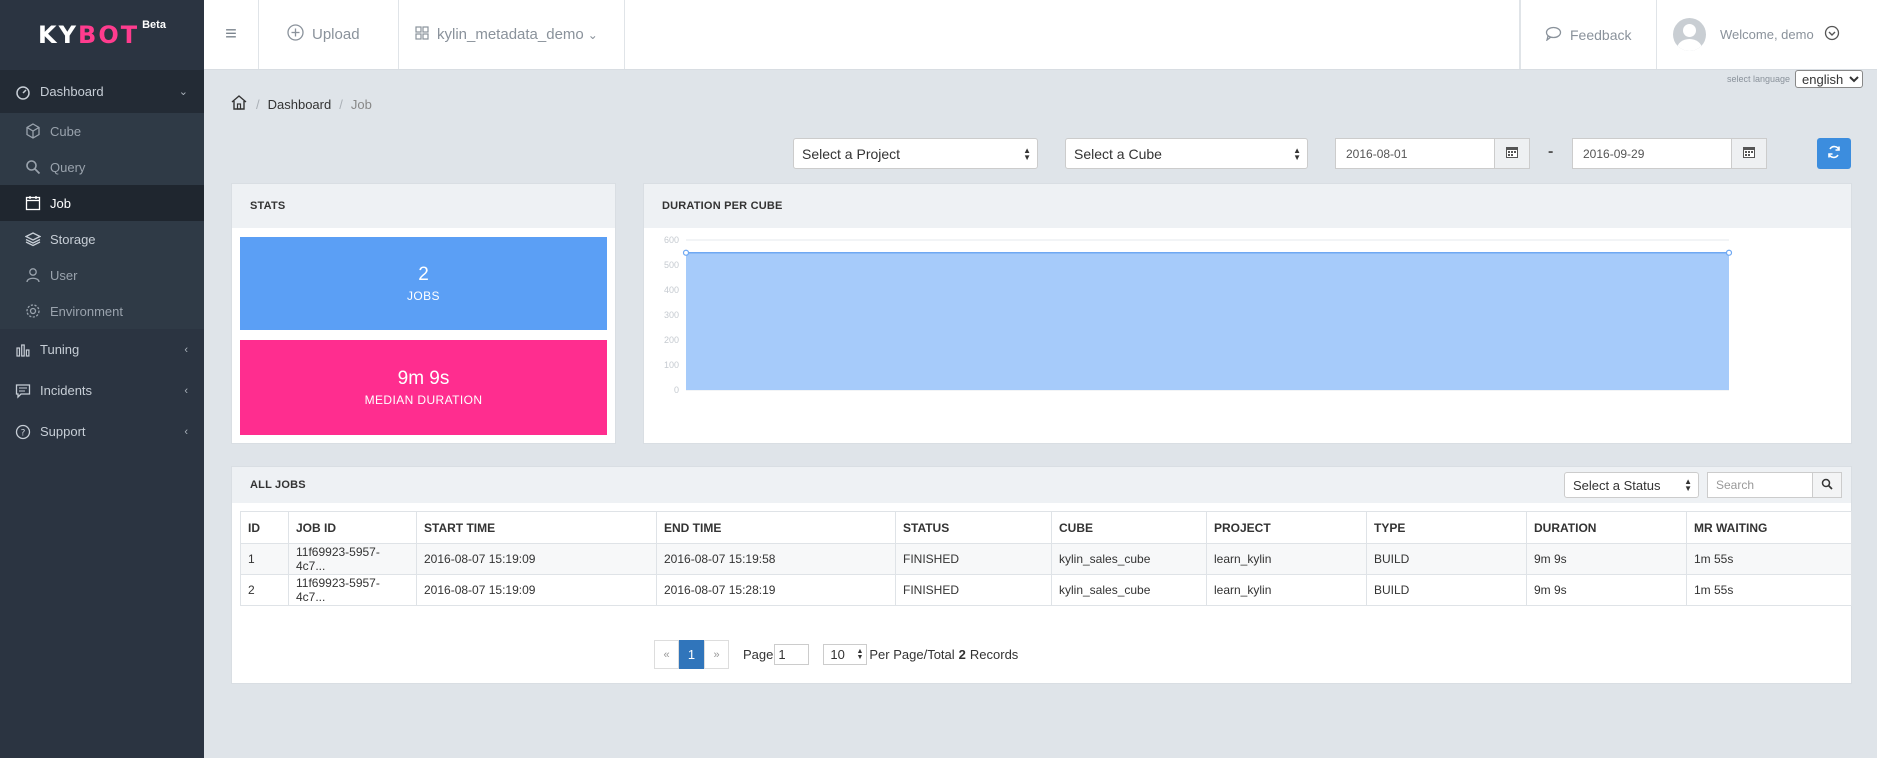 This screenshot has height=758, width=1877. I want to click on column-header-id: ID, so click(264, 527).